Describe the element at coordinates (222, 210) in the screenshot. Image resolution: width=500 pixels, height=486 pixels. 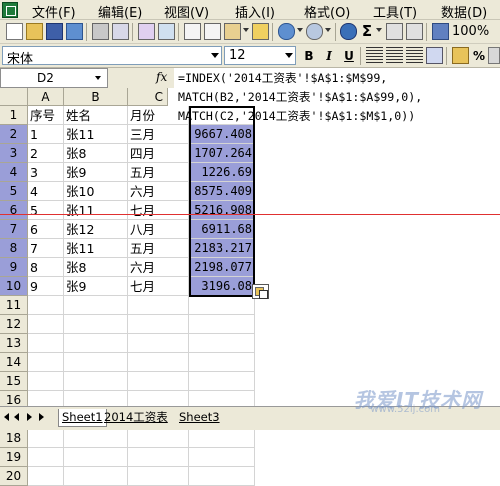
I see `grid-cell: 5216.908` at that location.